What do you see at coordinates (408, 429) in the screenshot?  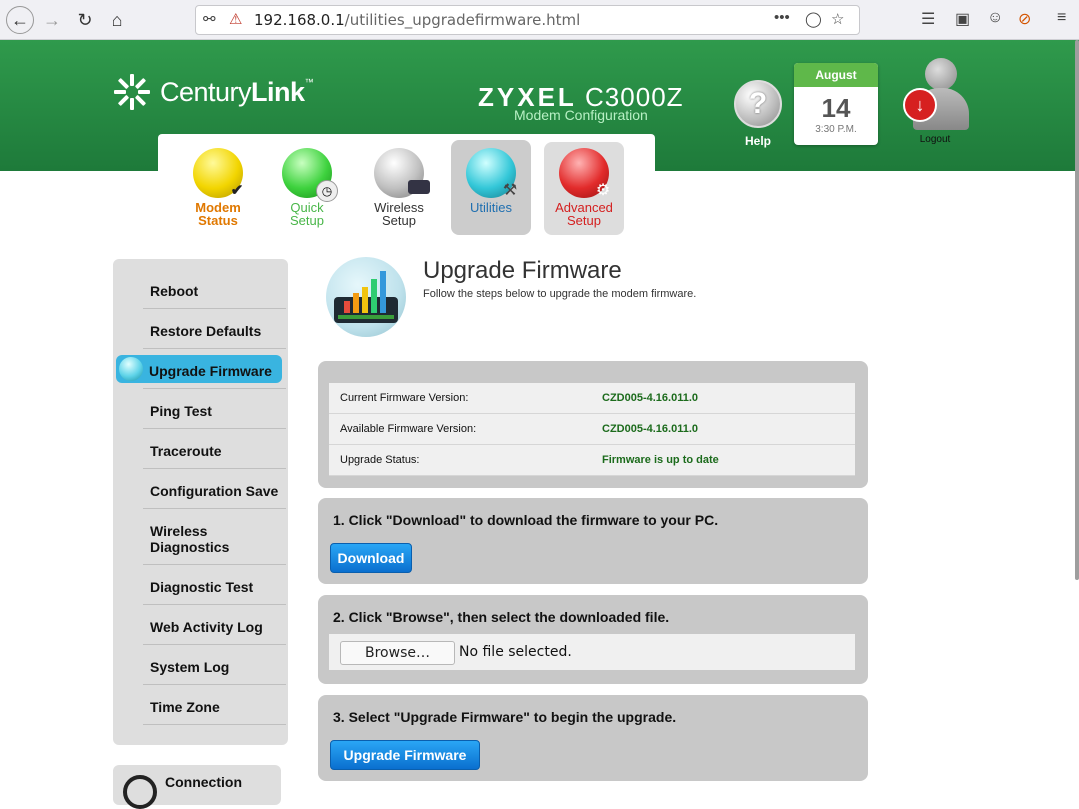 I see `info-key: Available Firmware Version:` at bounding box center [408, 429].